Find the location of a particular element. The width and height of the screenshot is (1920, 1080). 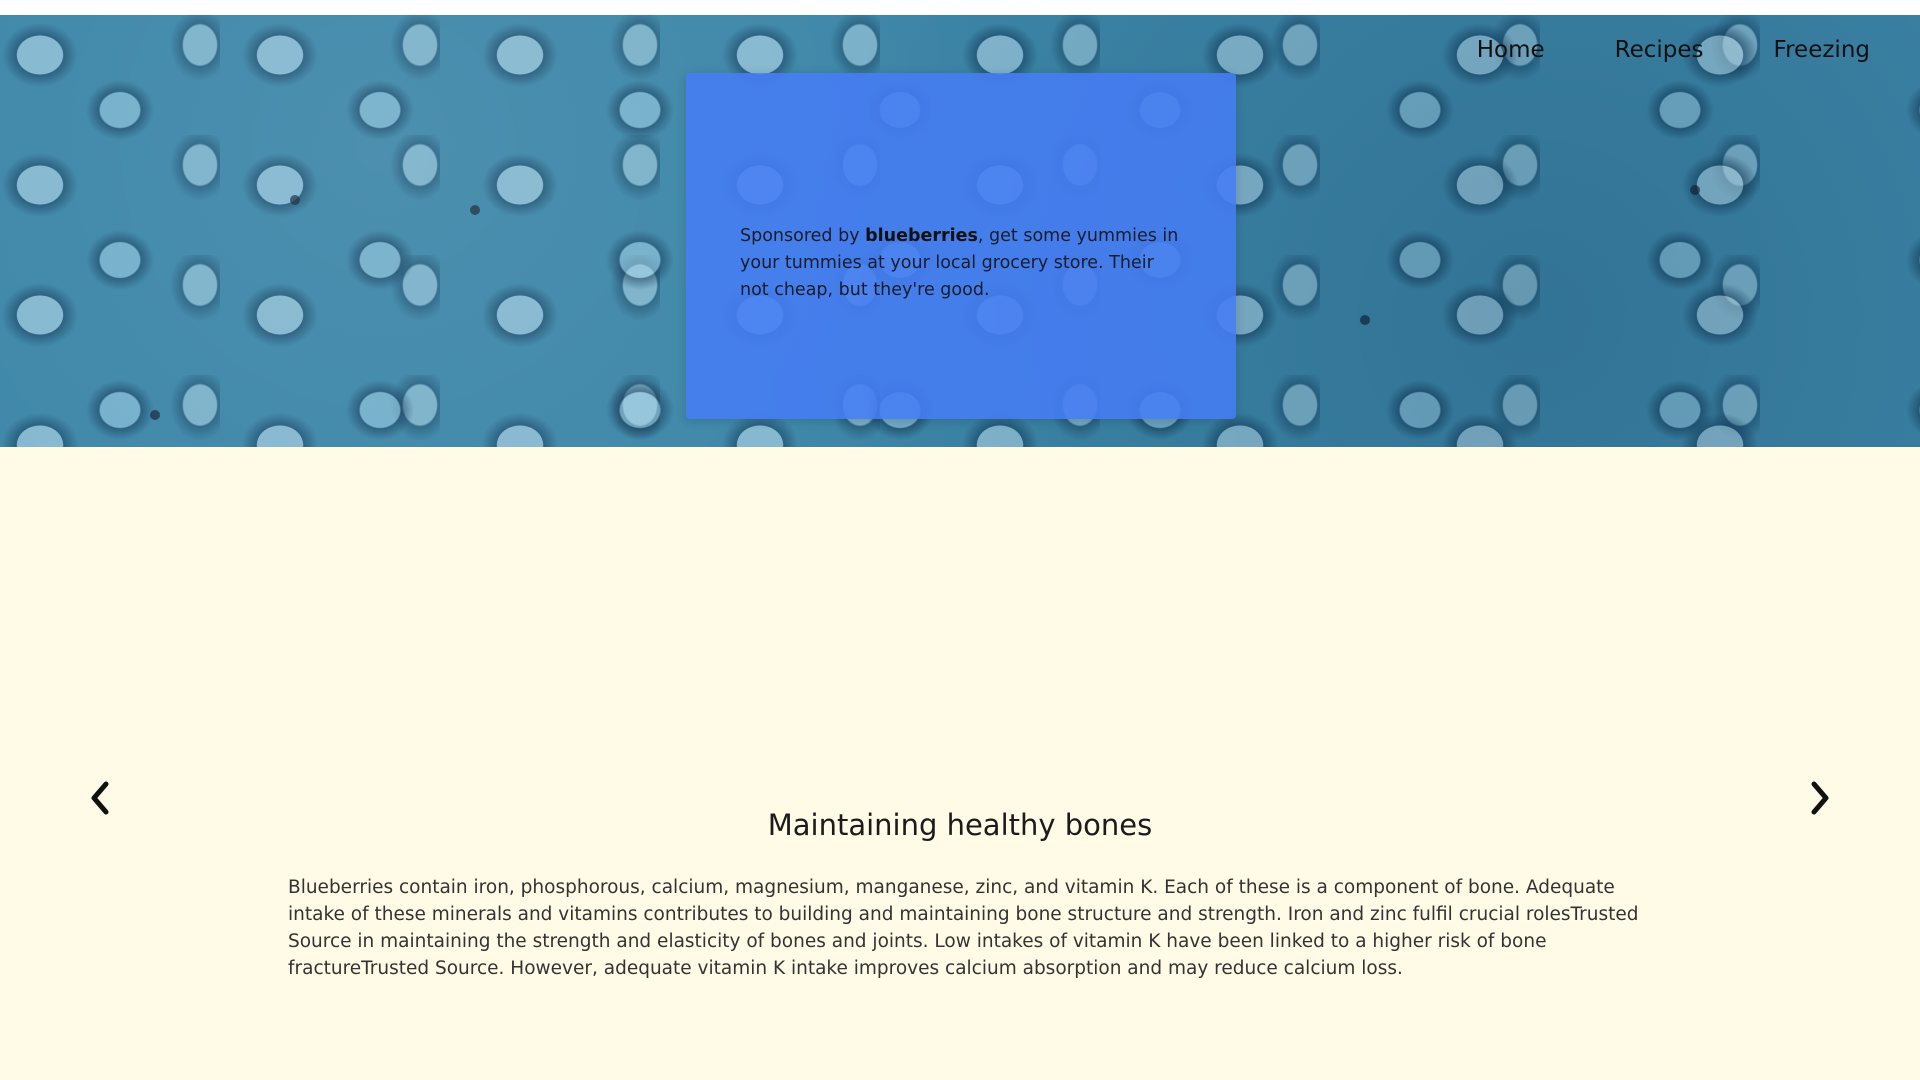

slide-title: Maintaining healthy bones is located at coordinates (960, 825).